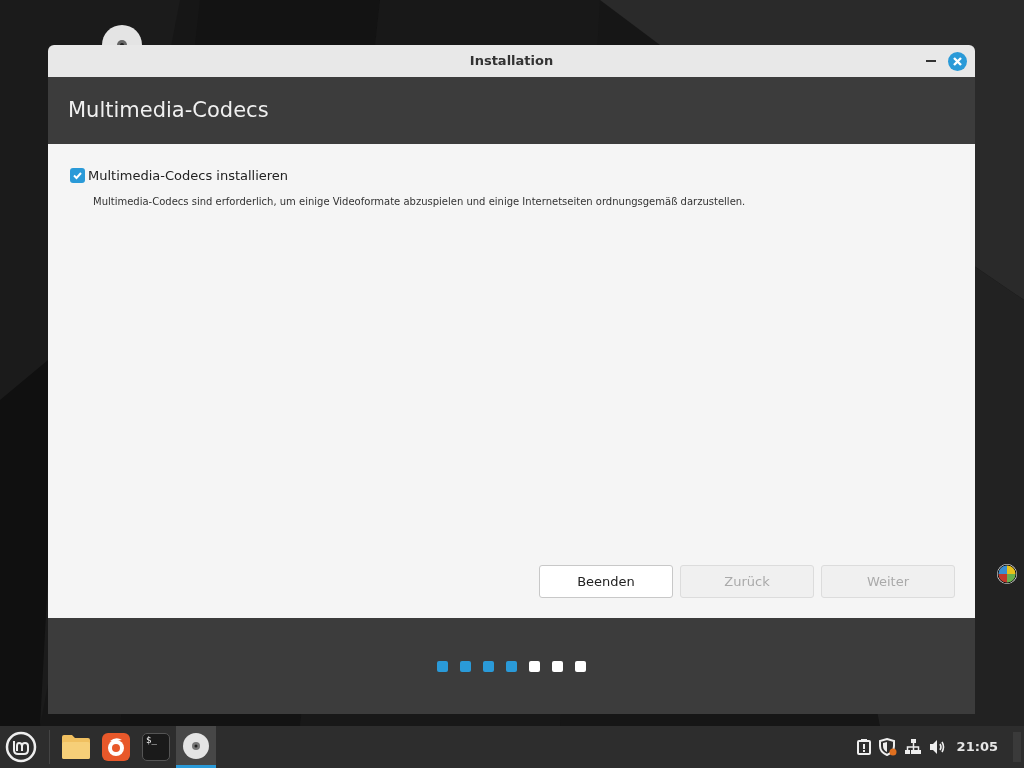 Image resolution: width=1024 pixels, height=768 pixels. I want to click on network-icon, so click(912, 747).